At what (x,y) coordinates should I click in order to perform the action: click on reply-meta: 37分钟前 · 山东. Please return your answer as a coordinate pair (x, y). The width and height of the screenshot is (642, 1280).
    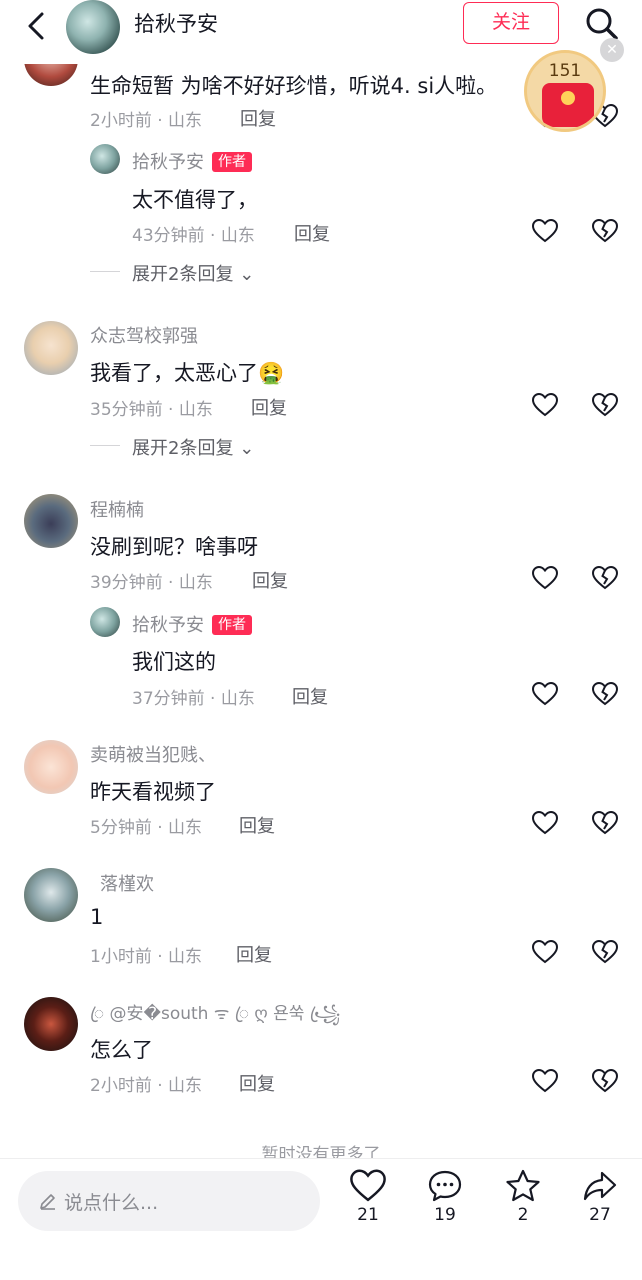
    Looking at the image, I should click on (193, 699).